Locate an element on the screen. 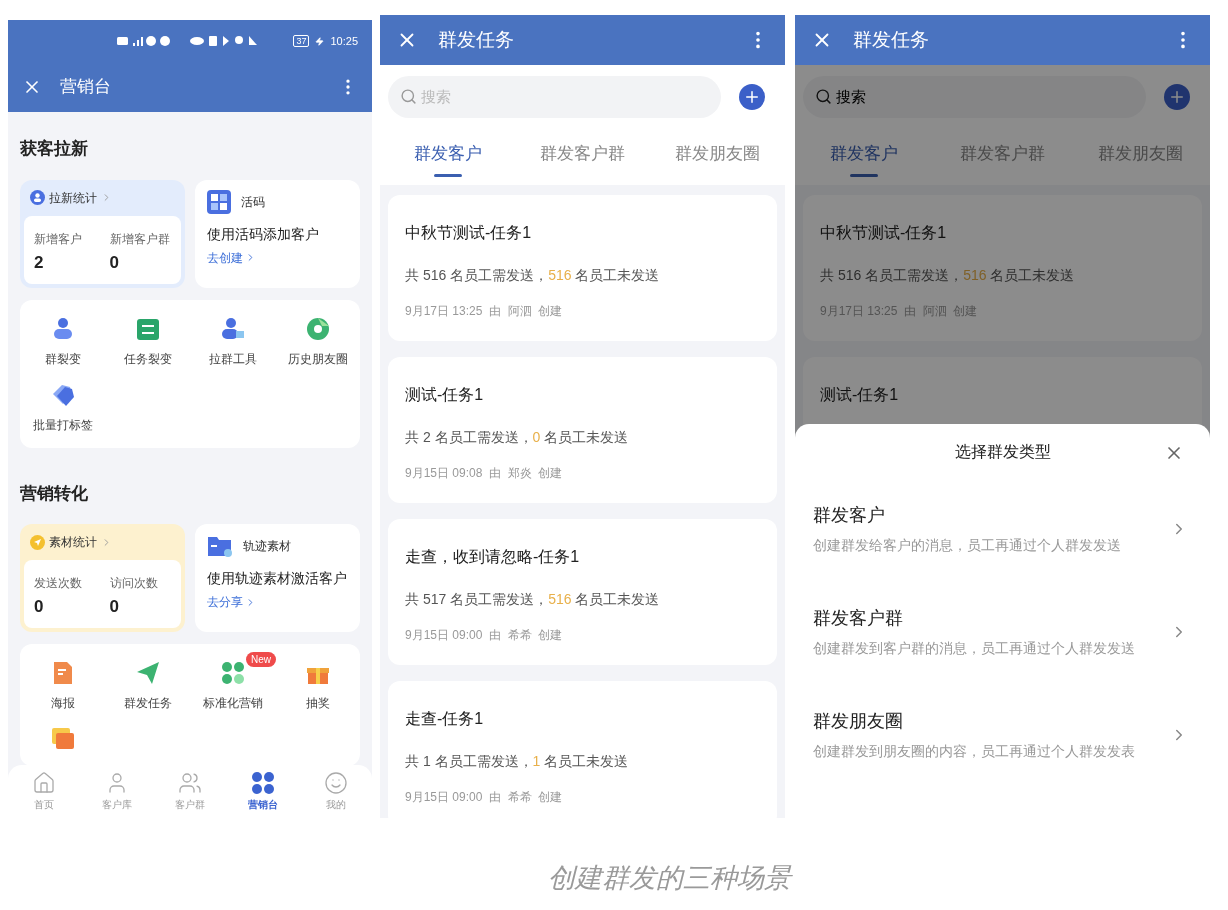 The width and height of the screenshot is (1228, 910). tool-item: 抽奖 is located at coordinates (317, 686).